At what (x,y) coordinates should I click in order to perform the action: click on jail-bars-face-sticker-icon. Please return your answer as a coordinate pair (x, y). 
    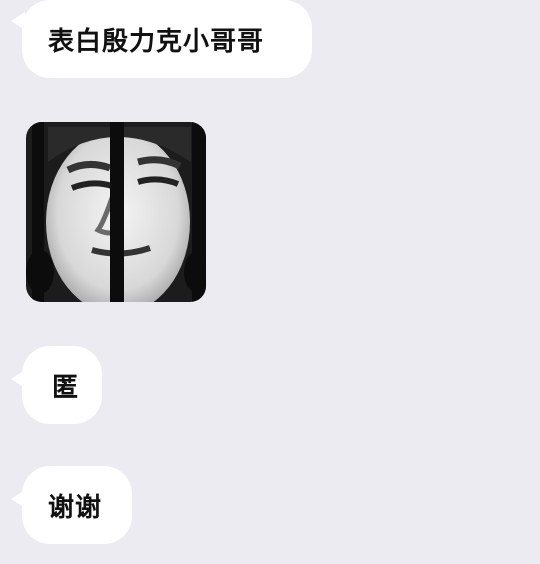
    Looking at the image, I should click on (116, 212).